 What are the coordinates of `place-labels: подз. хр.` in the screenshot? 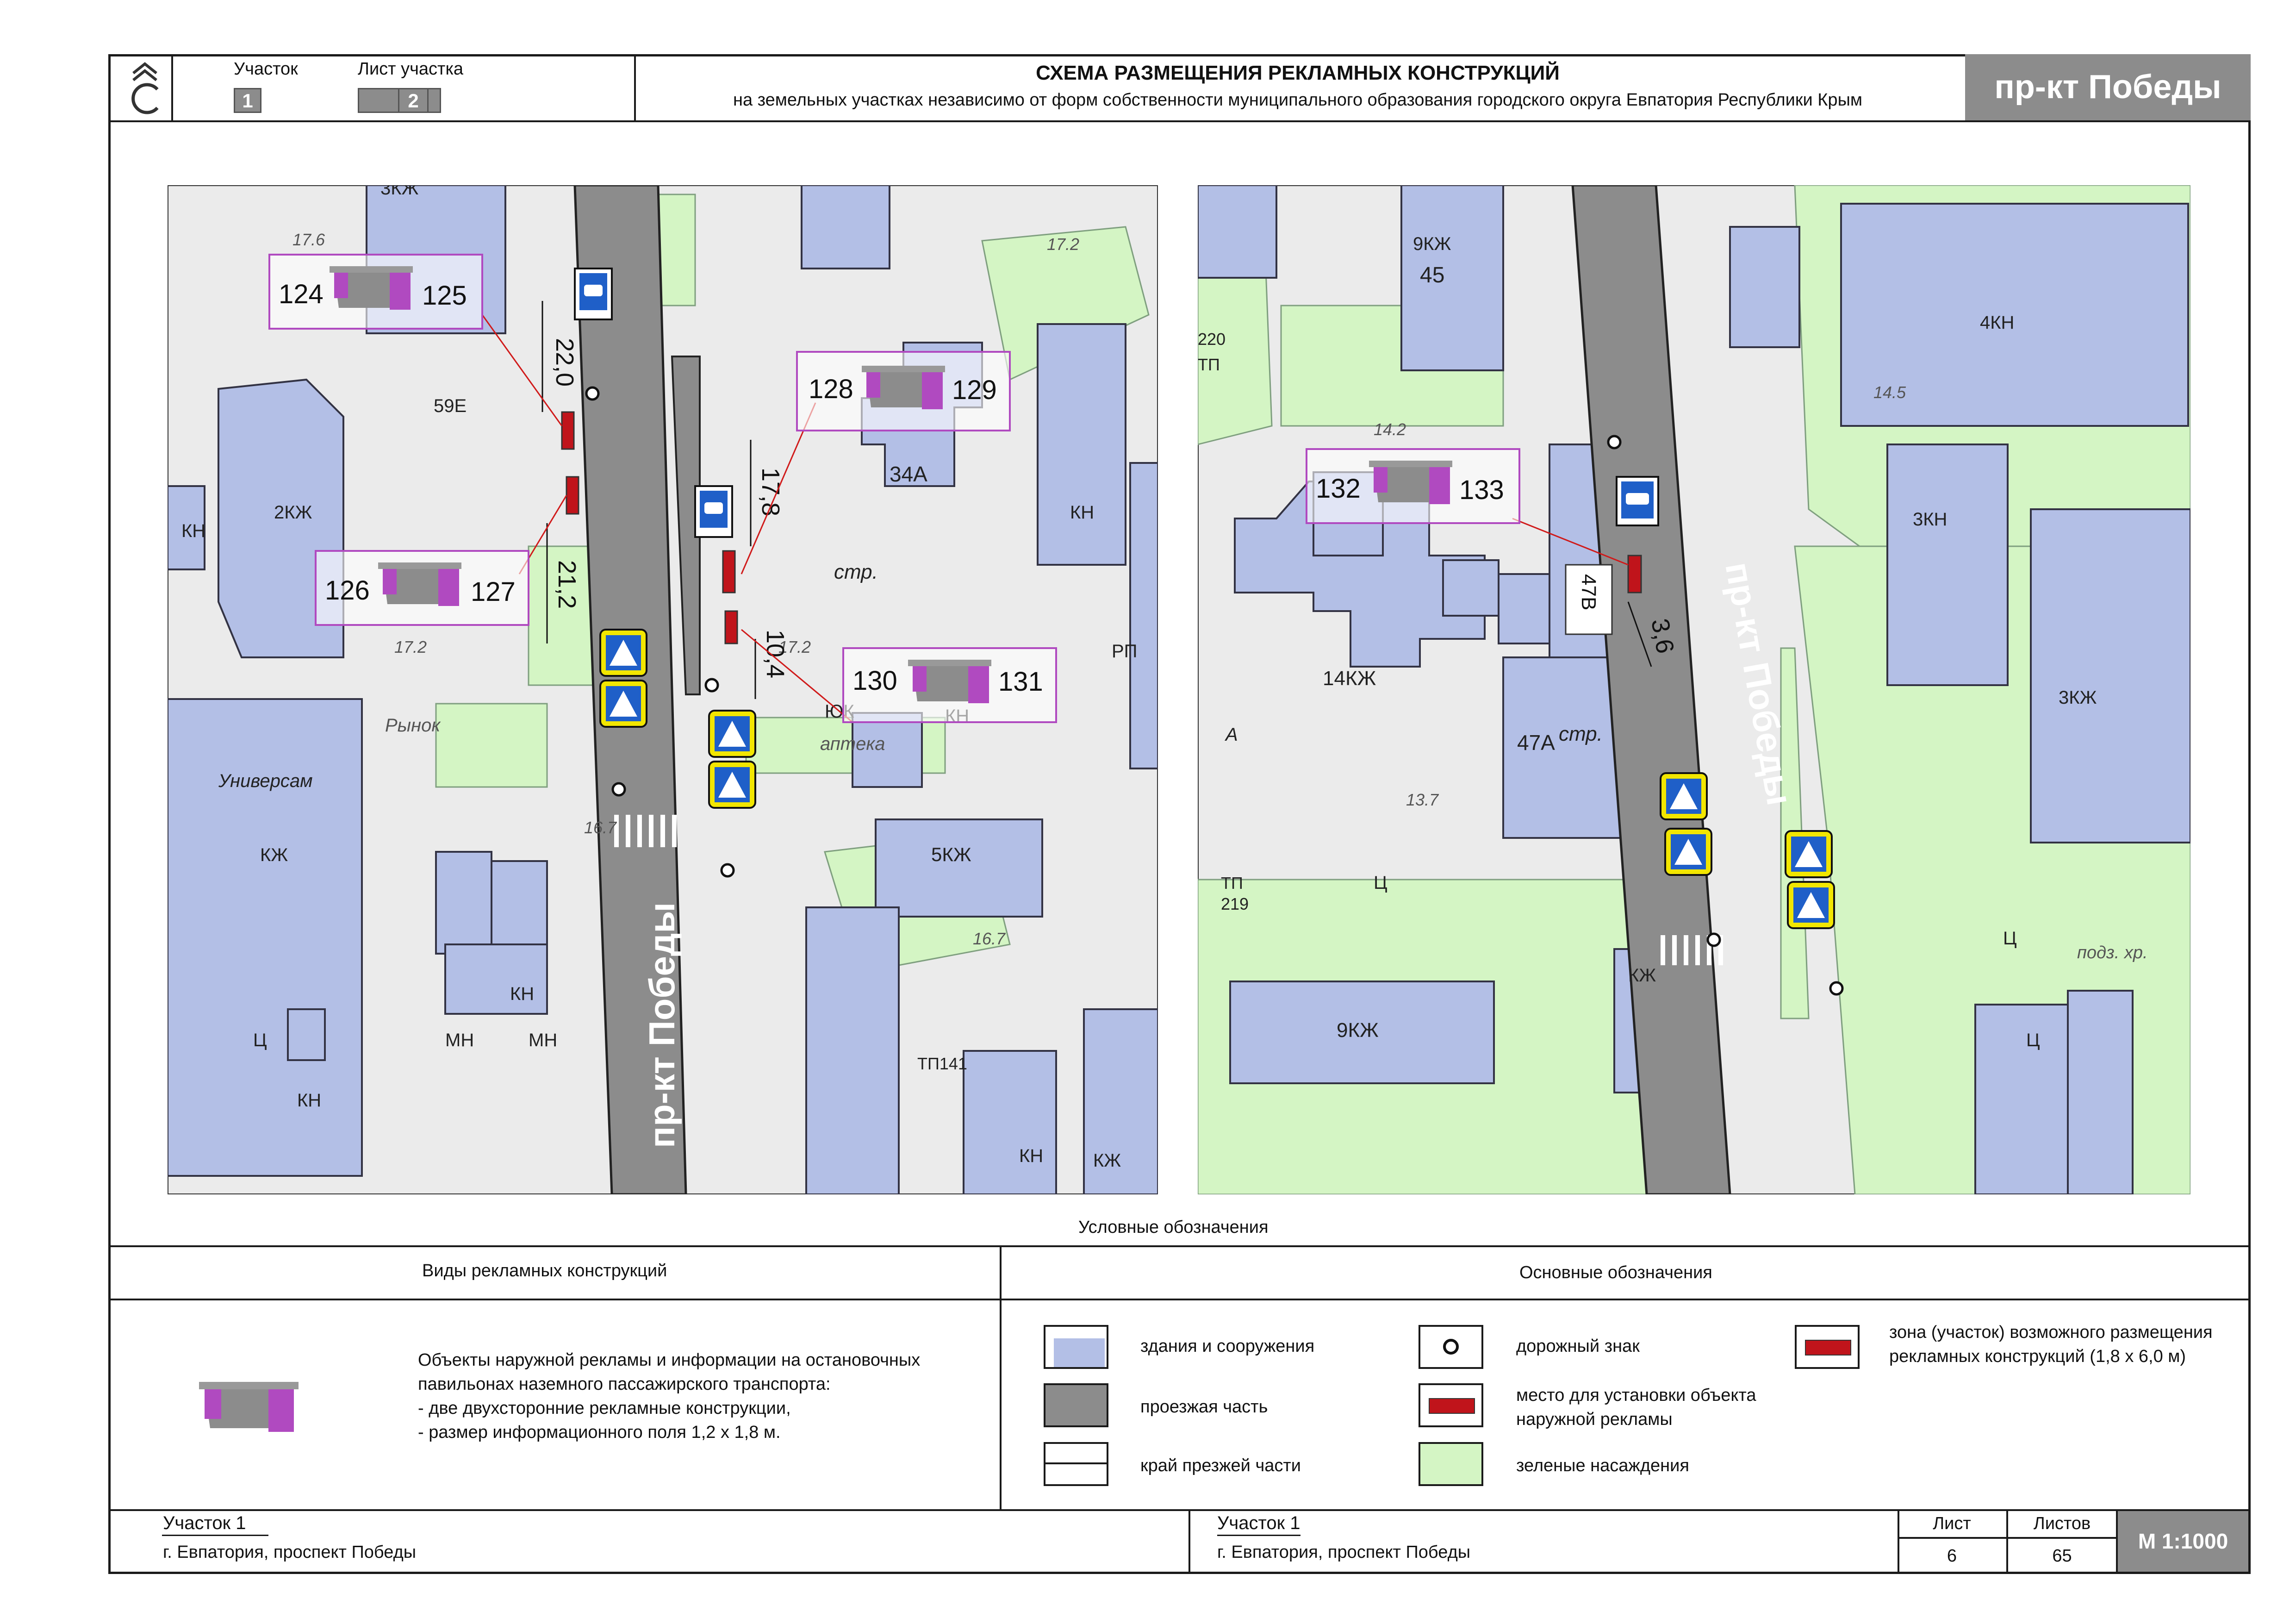 It's located at (2112, 952).